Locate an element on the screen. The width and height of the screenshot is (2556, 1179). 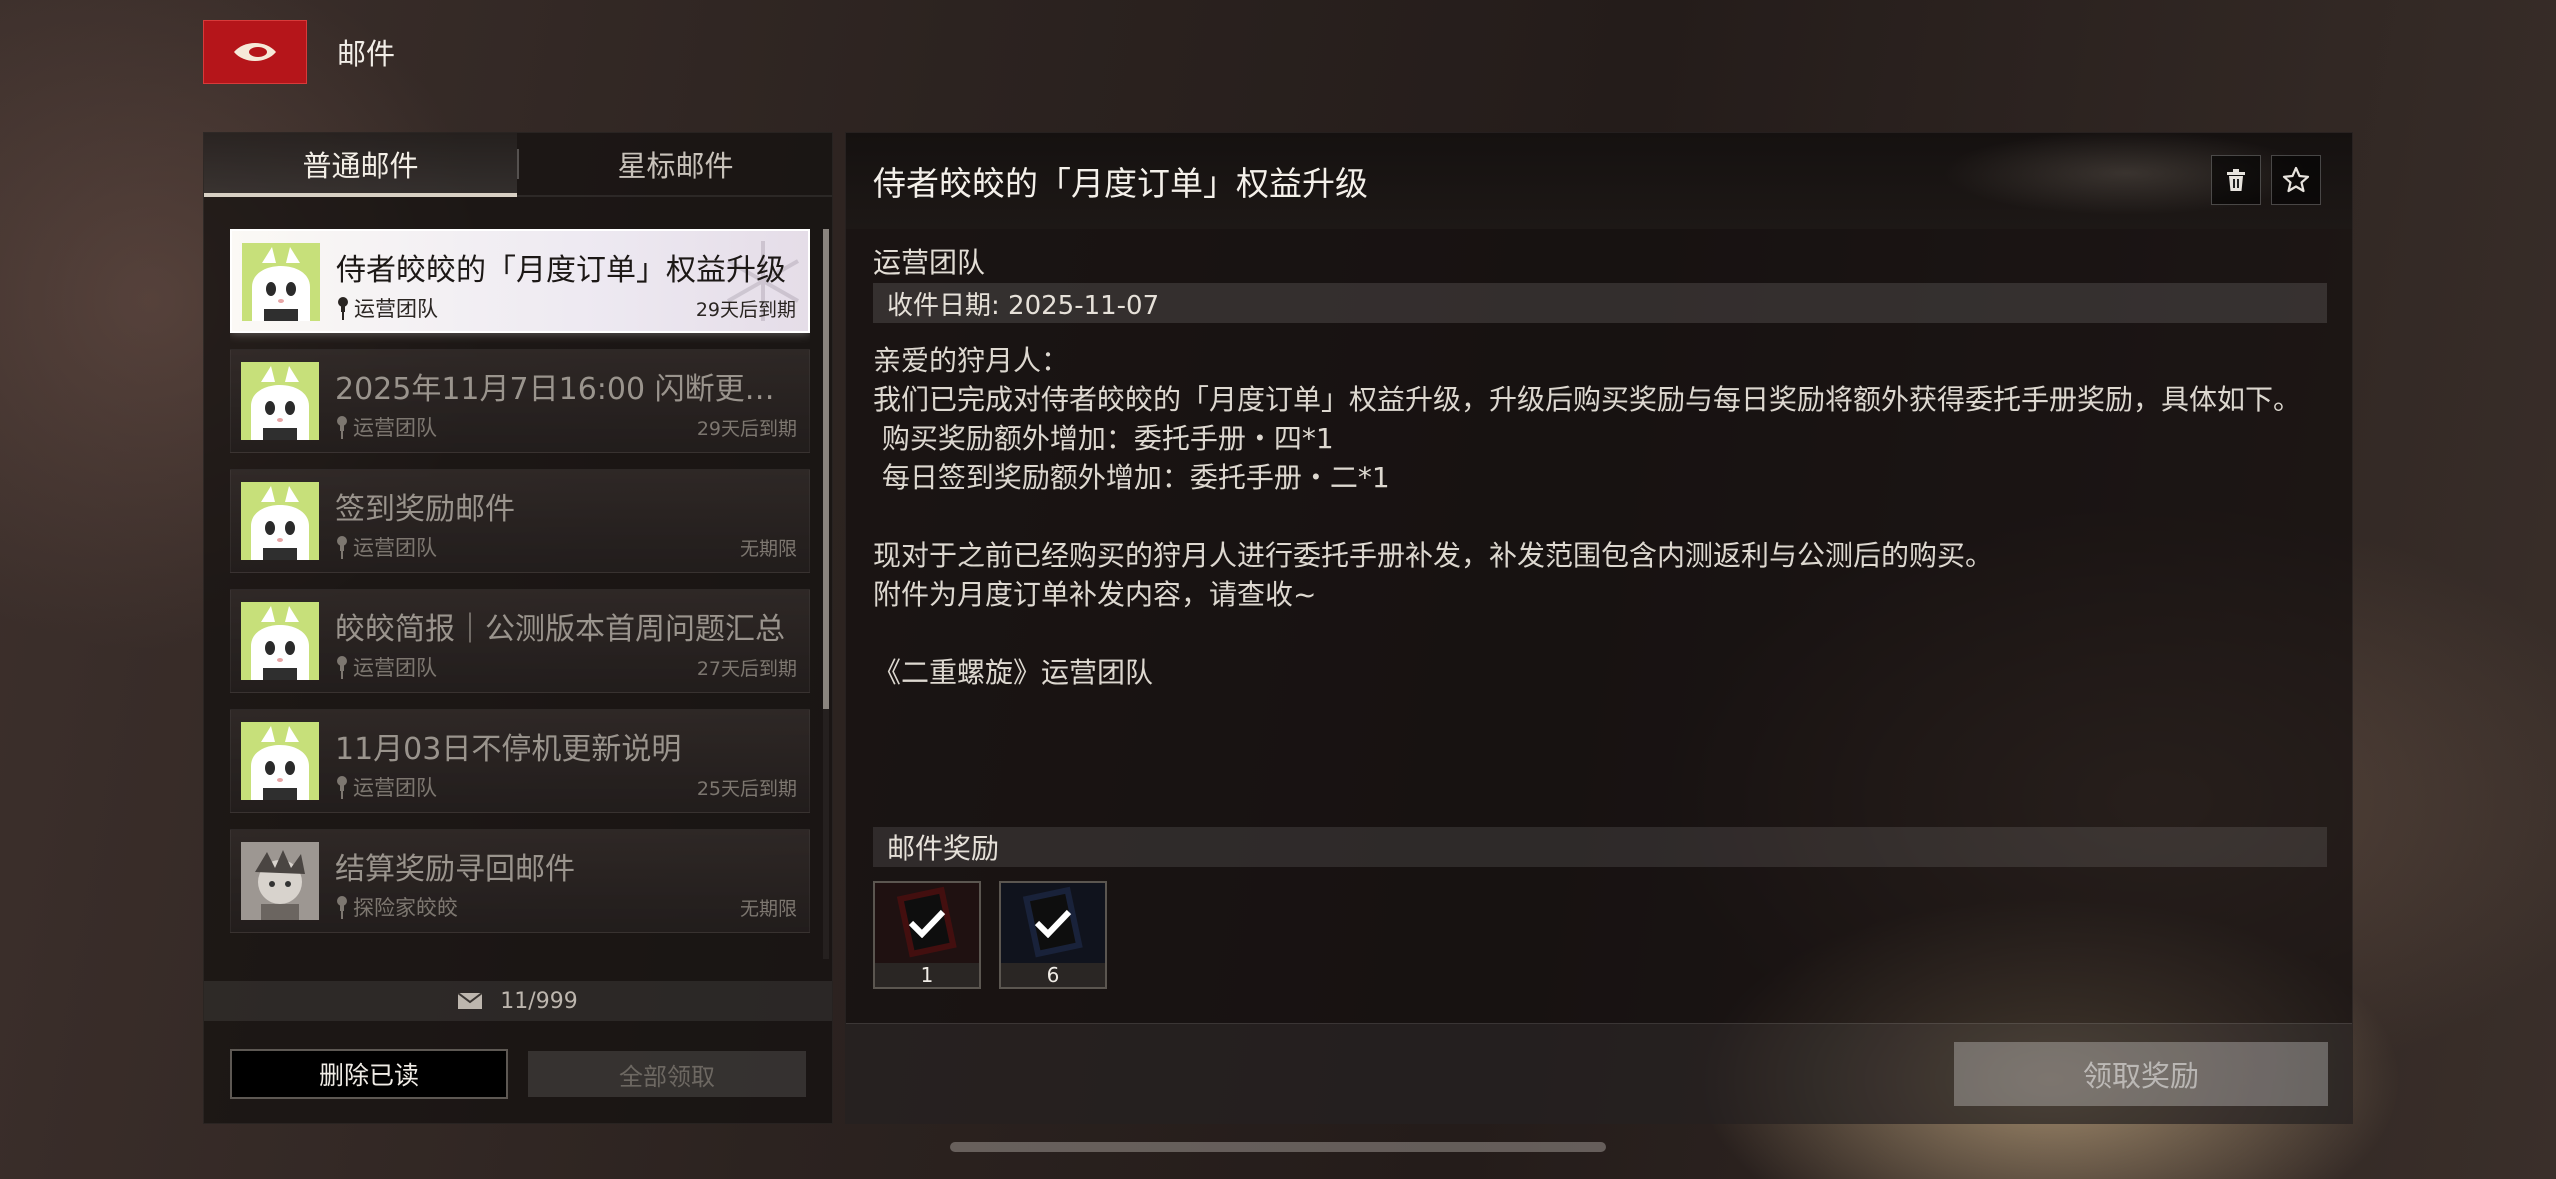
mail-item: 侍者皎皎的「月度订单」权益升级运营团队 29天后到期 is located at coordinates (520, 281).